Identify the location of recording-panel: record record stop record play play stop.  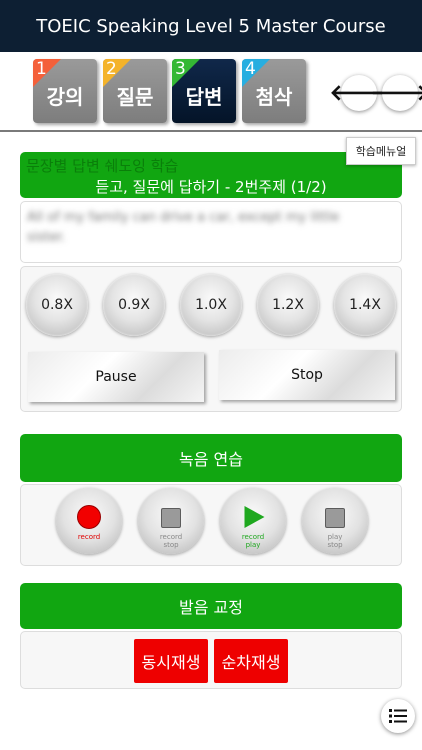
(211, 525).